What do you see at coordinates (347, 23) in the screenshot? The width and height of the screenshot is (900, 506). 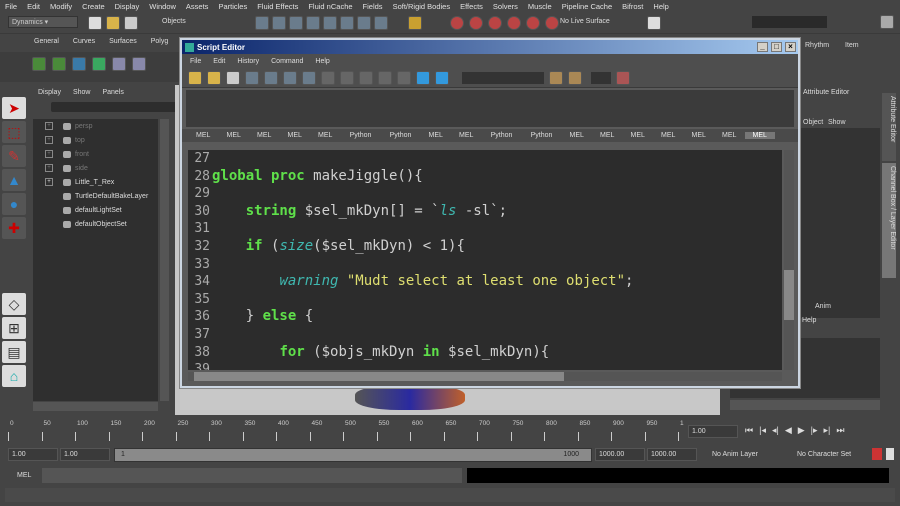 I see `snap-point-icon` at bounding box center [347, 23].